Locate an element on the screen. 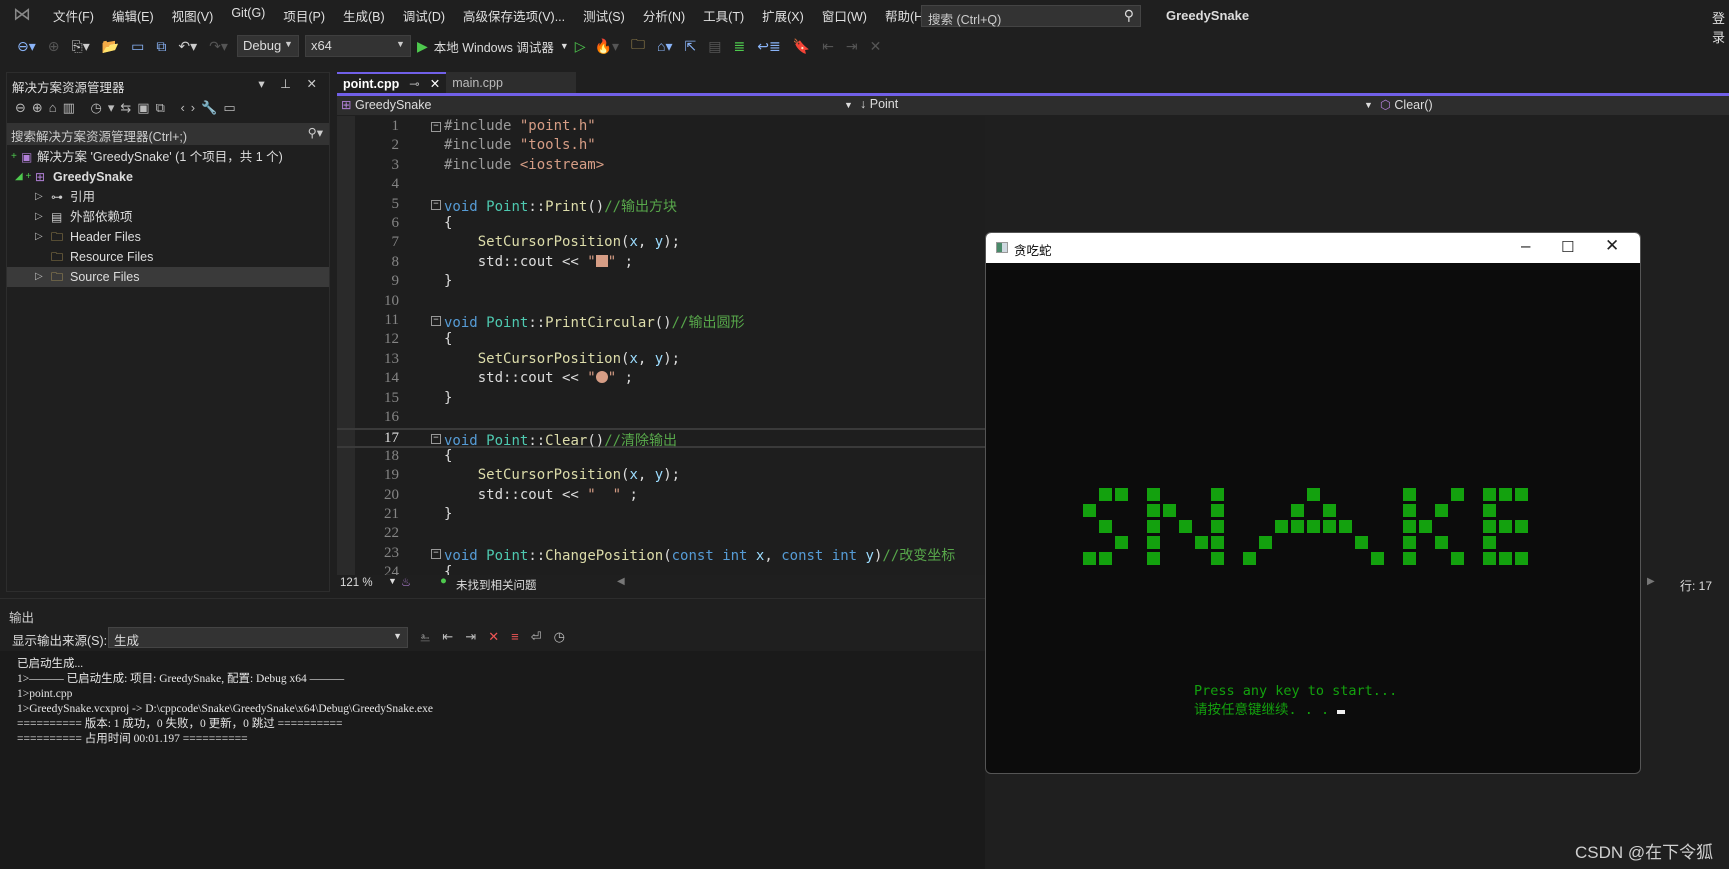 Image resolution: width=1729 pixels, height=869 pixels. code-line: 24 { is located at coordinates (661, 569).